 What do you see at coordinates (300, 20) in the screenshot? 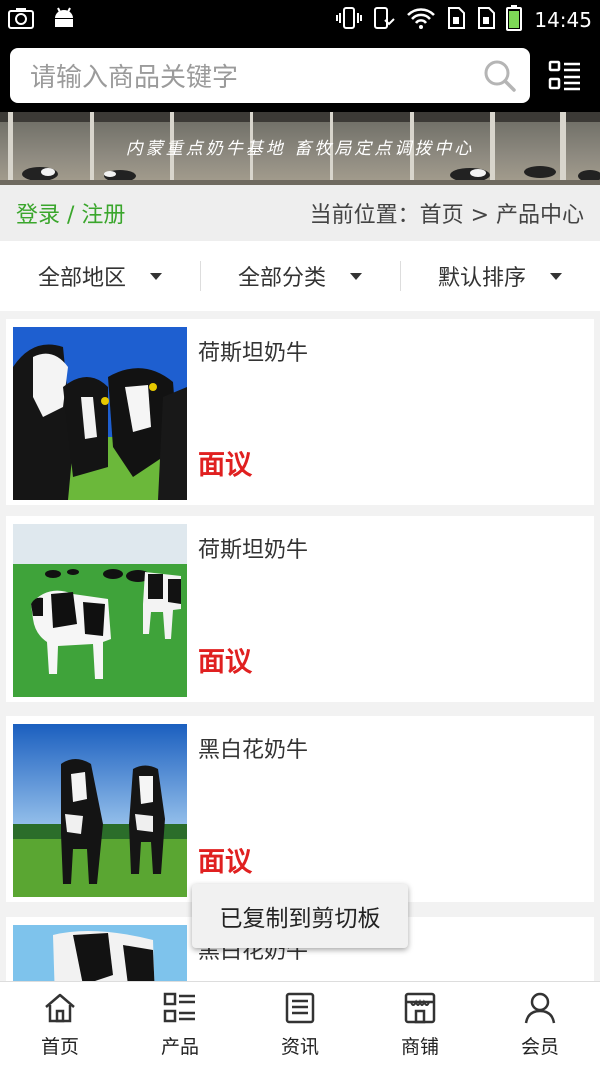
I see `status-bar: 14:45` at bounding box center [300, 20].